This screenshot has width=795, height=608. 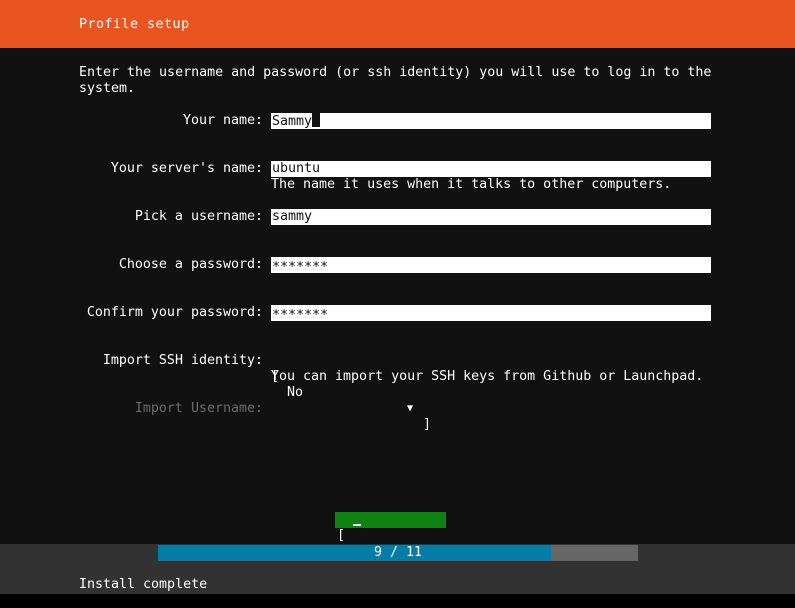 I want to click on form-row-confirm-password: Confirm your password: ∗∗∗∗∗∗∗, so click(x=397, y=313).